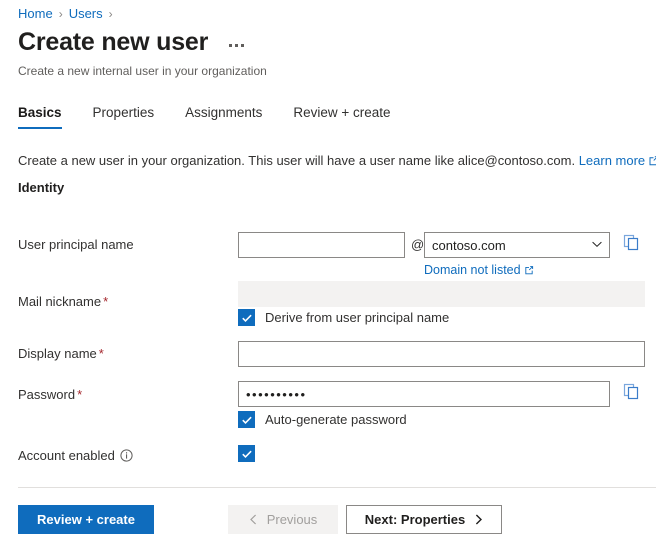 The height and width of the screenshot is (539, 656). Describe the element at coordinates (246, 317) in the screenshot. I see `derive-from-upn-checkbox` at that location.